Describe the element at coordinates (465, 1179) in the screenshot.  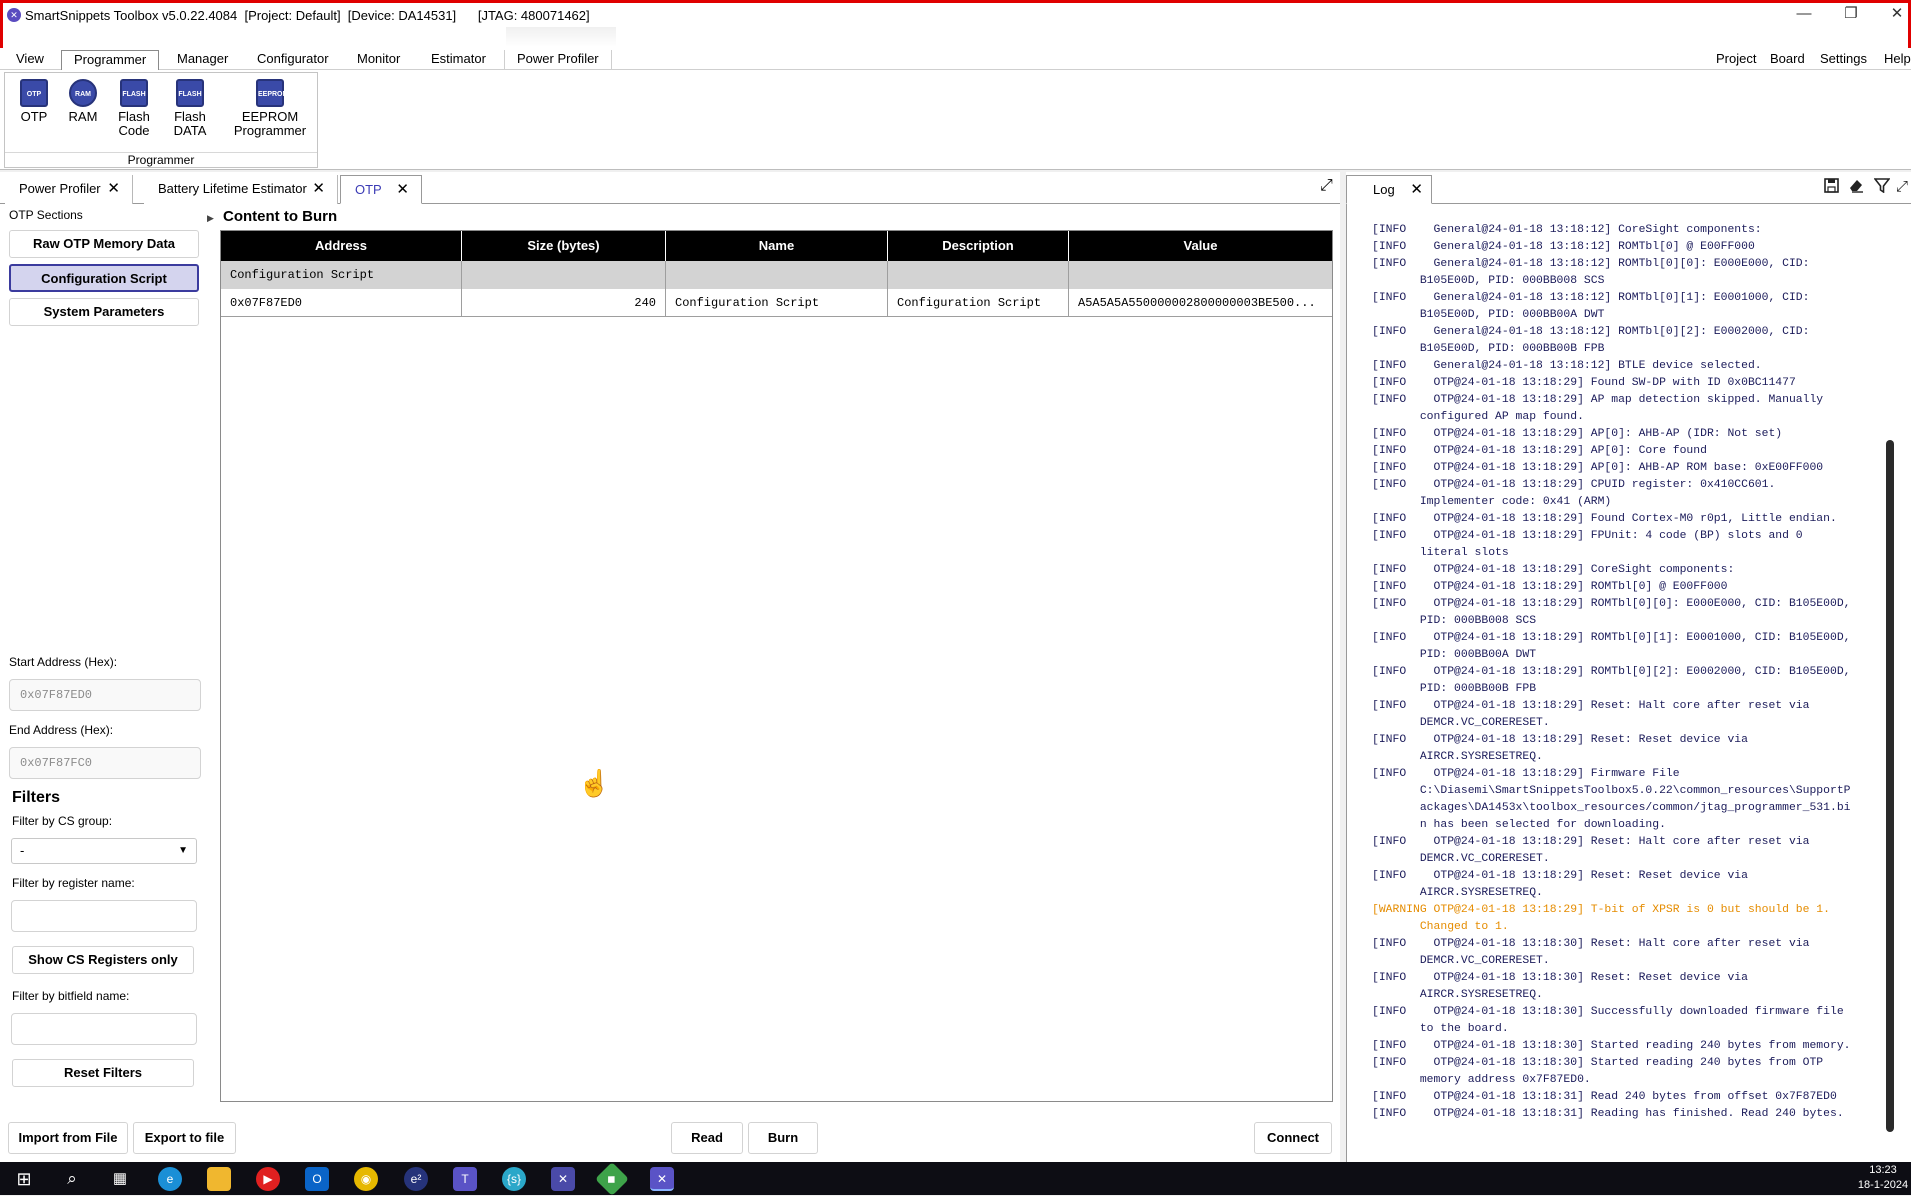
I see `teams-icon: T` at that location.